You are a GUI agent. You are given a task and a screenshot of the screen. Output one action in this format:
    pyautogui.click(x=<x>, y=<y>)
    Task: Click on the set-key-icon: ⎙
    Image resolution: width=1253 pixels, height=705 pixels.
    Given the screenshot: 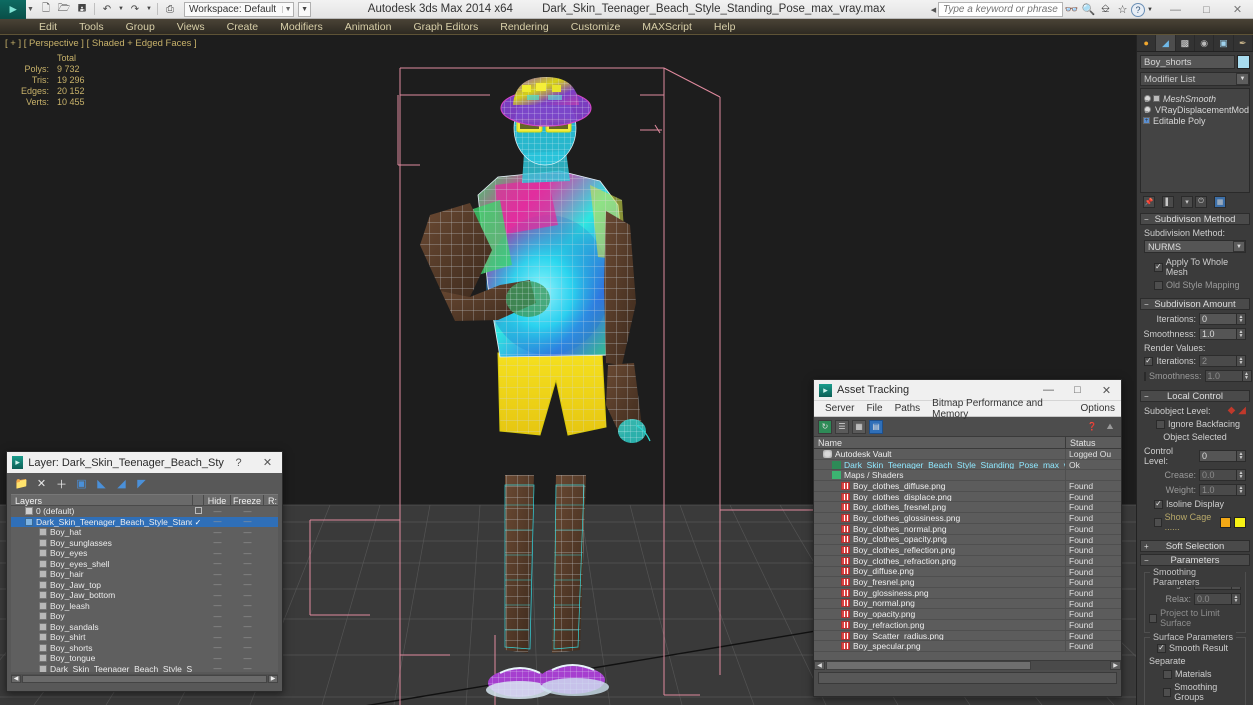 What is the action you would take?
    pyautogui.click(x=170, y=9)
    